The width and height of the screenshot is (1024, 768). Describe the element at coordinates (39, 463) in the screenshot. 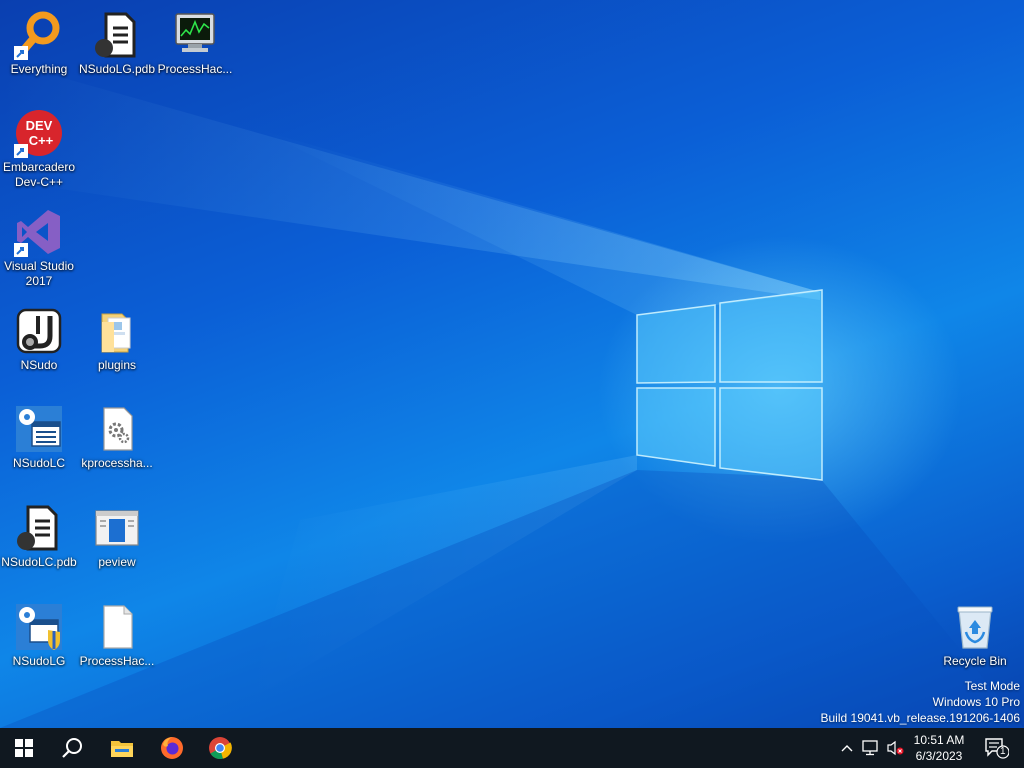

I see `icon-label: NSudoLC` at that location.